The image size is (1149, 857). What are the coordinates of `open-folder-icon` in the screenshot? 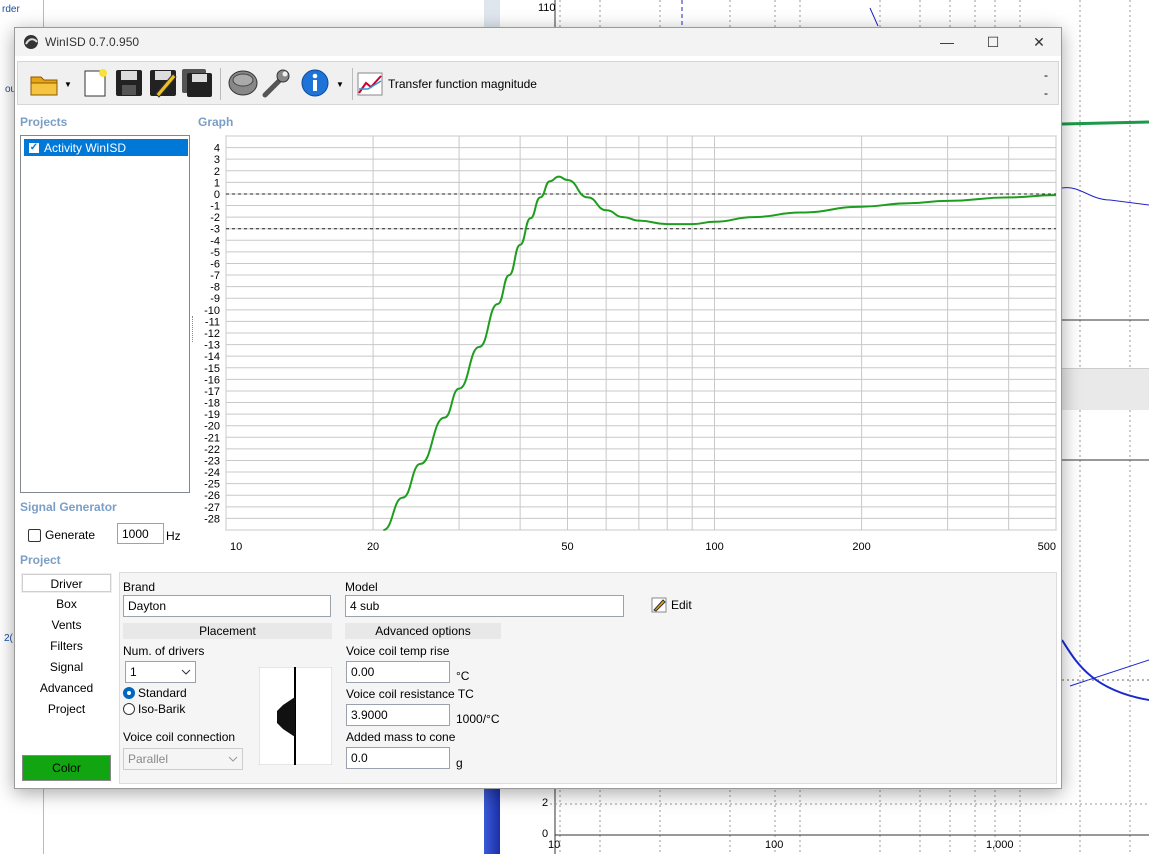 It's located at (45, 83).